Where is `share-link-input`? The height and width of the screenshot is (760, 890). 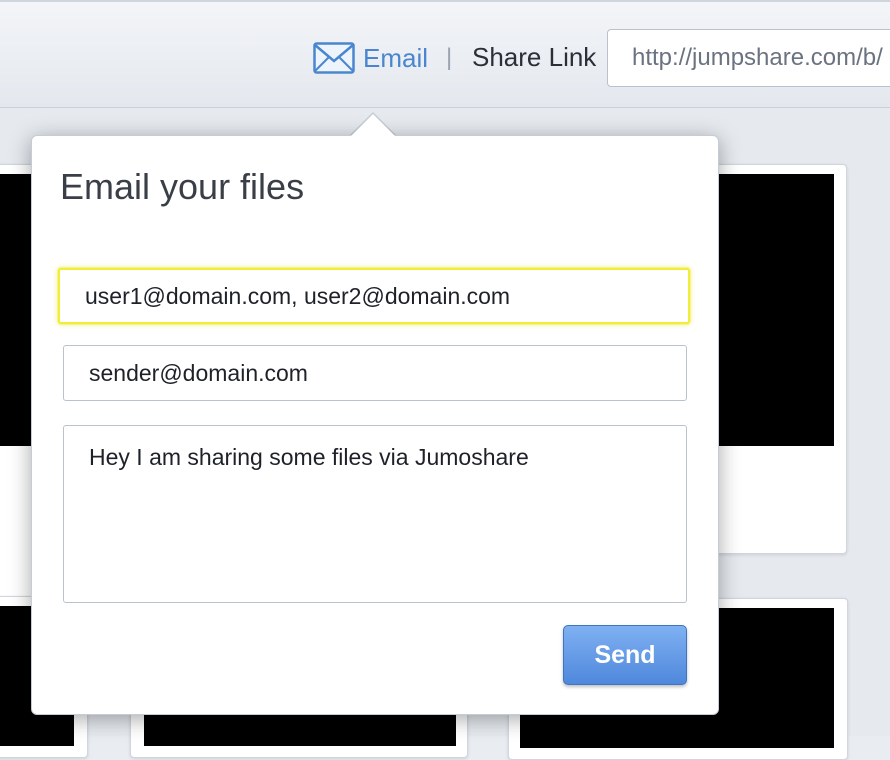
share-link-input is located at coordinates (748, 58).